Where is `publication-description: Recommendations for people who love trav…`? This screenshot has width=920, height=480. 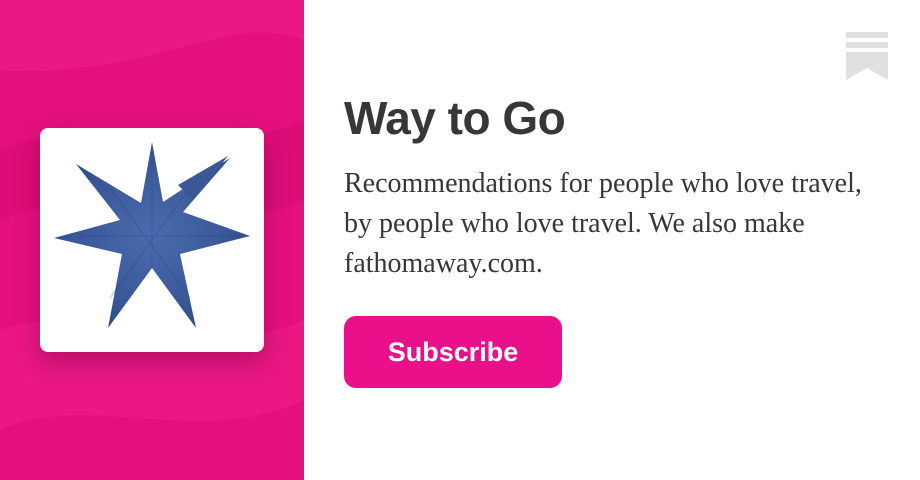
publication-description: Recommendations for people who love trav… is located at coordinates (603, 223).